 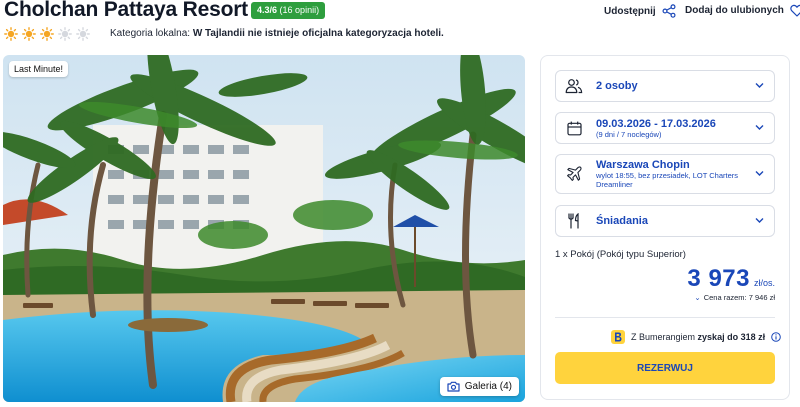 I want to click on bumerang-amount: zyskaj do 318 zł, so click(x=731, y=337).